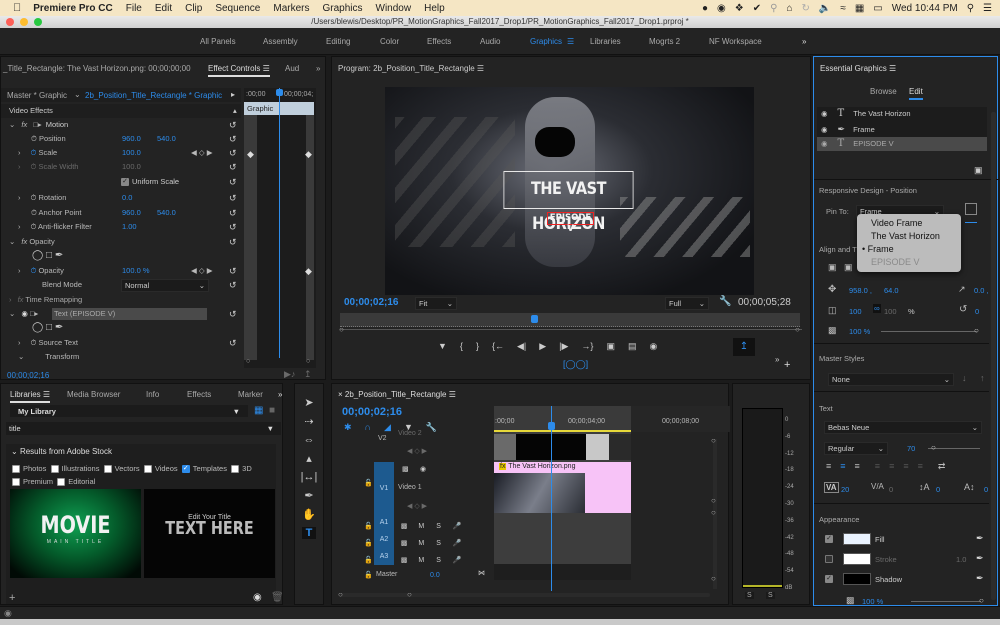 The image size is (1000, 625). Describe the element at coordinates (632, 346) in the screenshot. I see `extract-button: ▤` at that location.